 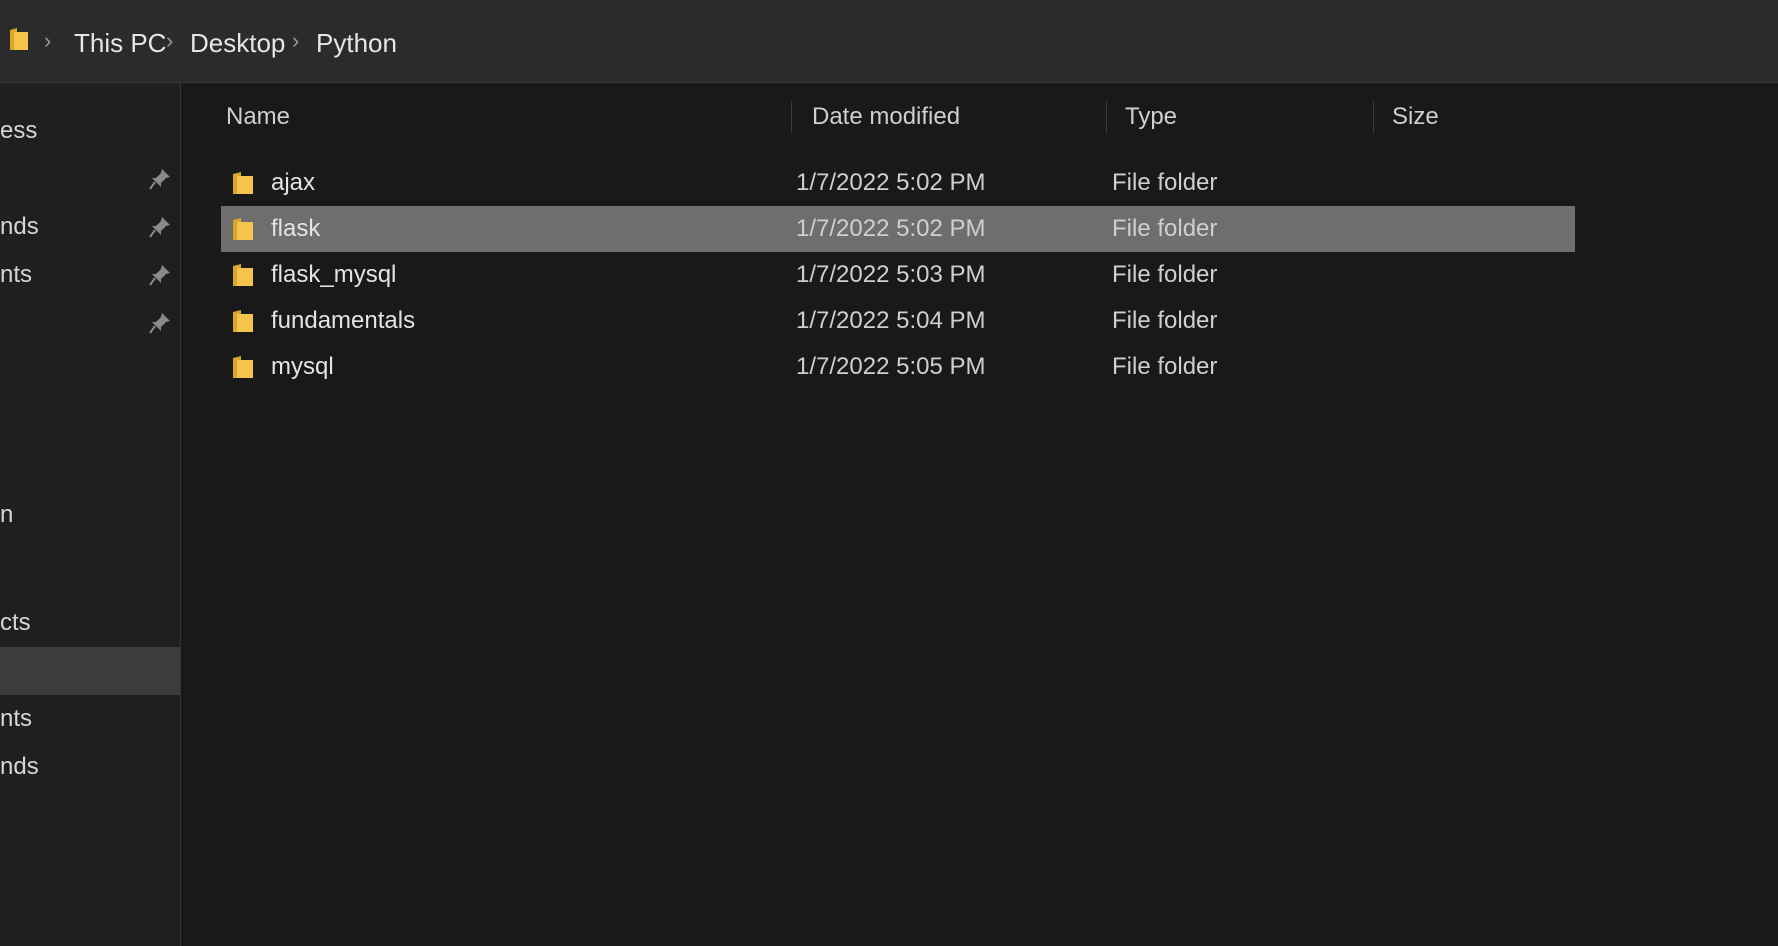 I want to click on file-row-mysql: mysql 1/7/2022 5:05 PM File folder, so click(x=898, y=367).